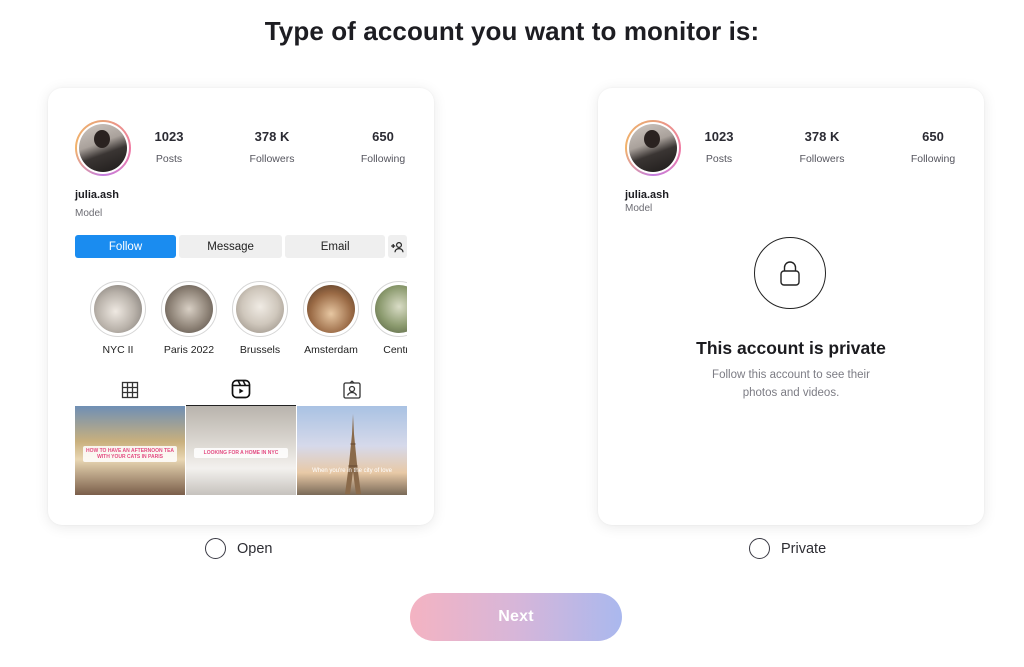  I want to click on highlight-brussels: Brussels, so click(260, 318).